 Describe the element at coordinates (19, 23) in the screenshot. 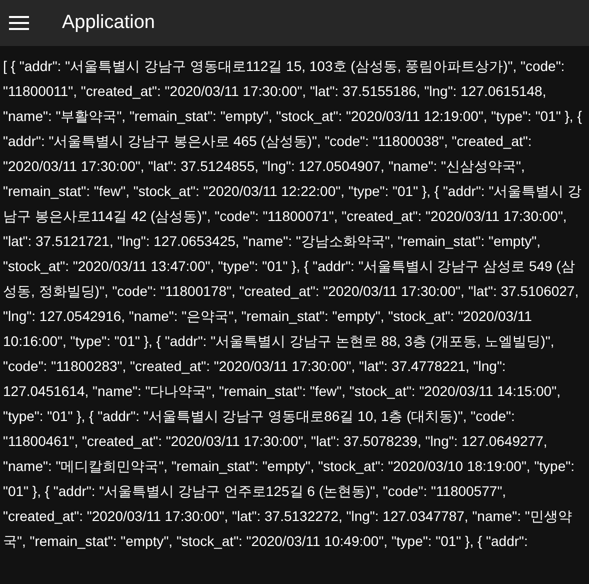

I see `menu-icon` at that location.